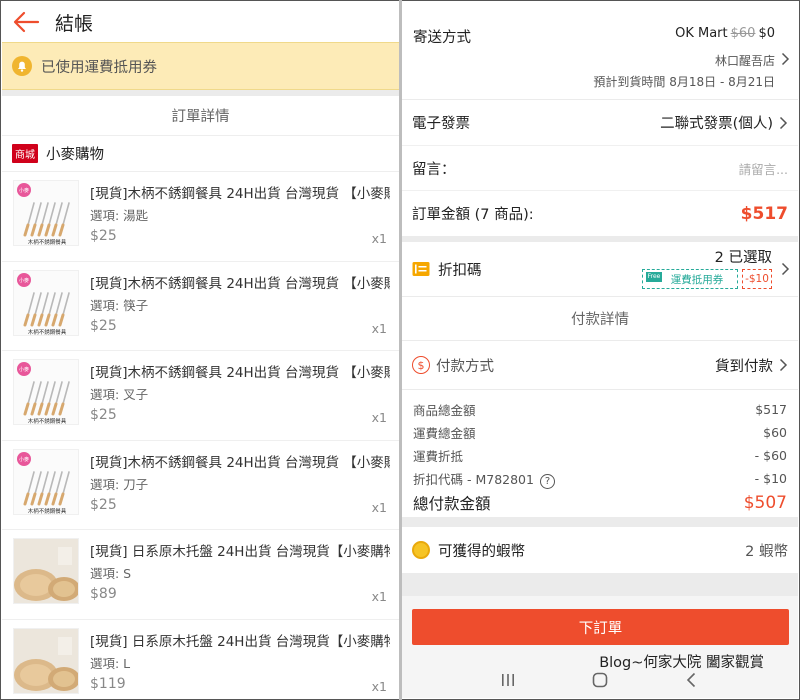 The image size is (800, 700). I want to click on shop-row: 商城 小麥購物, so click(200, 154).